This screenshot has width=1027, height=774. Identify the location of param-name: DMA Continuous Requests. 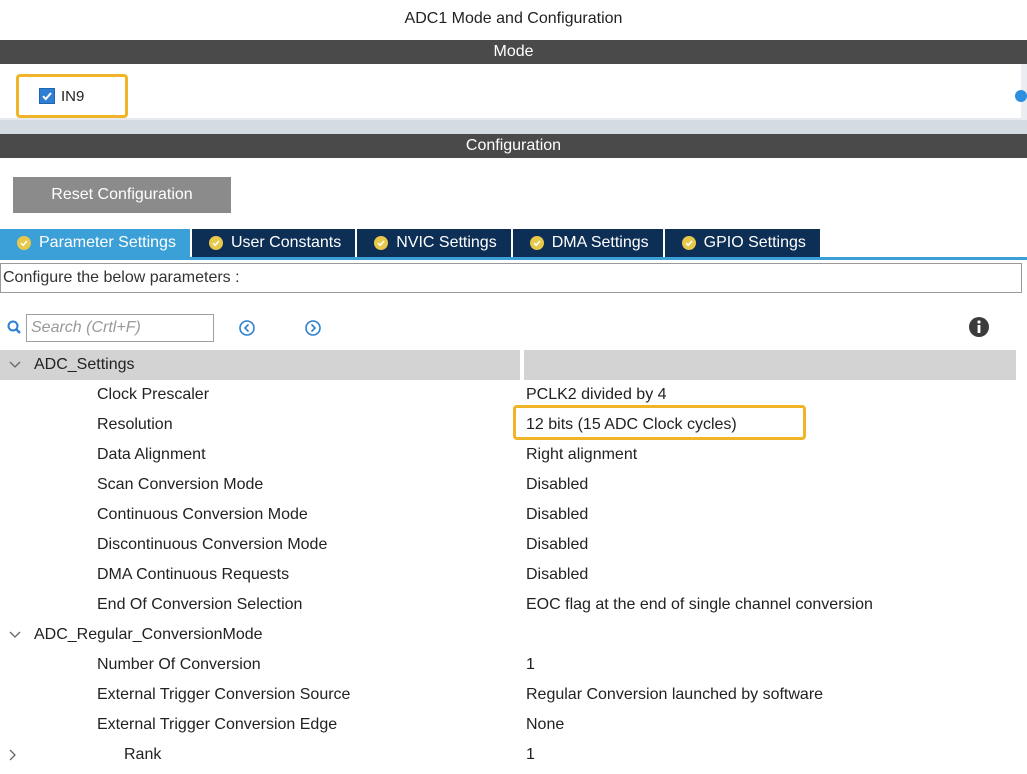
(193, 574).